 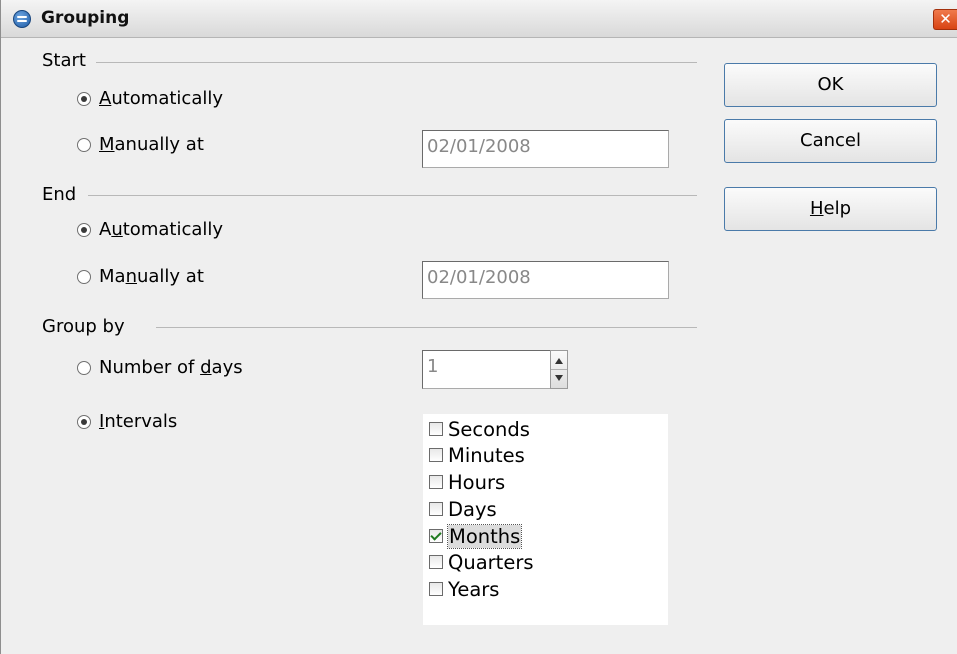 I want to click on number-of-days-radio, so click(x=84, y=367).